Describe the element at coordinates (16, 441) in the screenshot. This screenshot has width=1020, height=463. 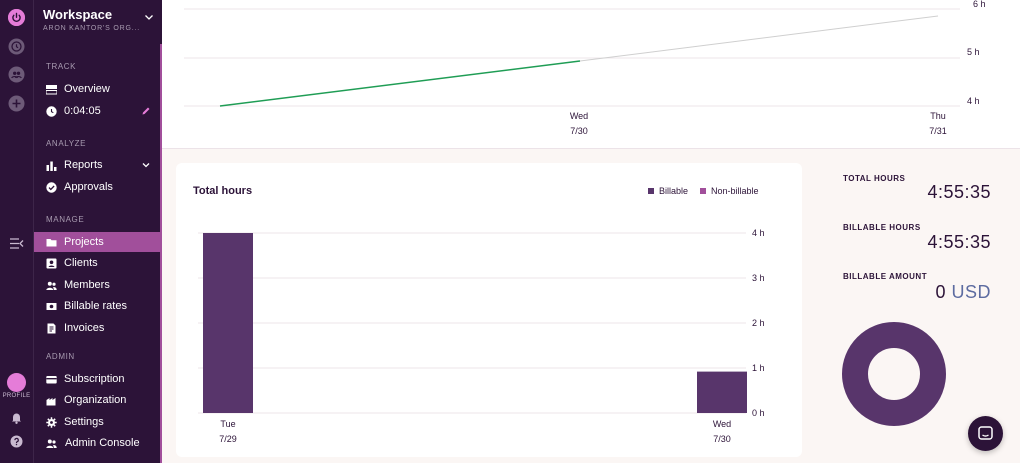
I see `help-icon` at that location.